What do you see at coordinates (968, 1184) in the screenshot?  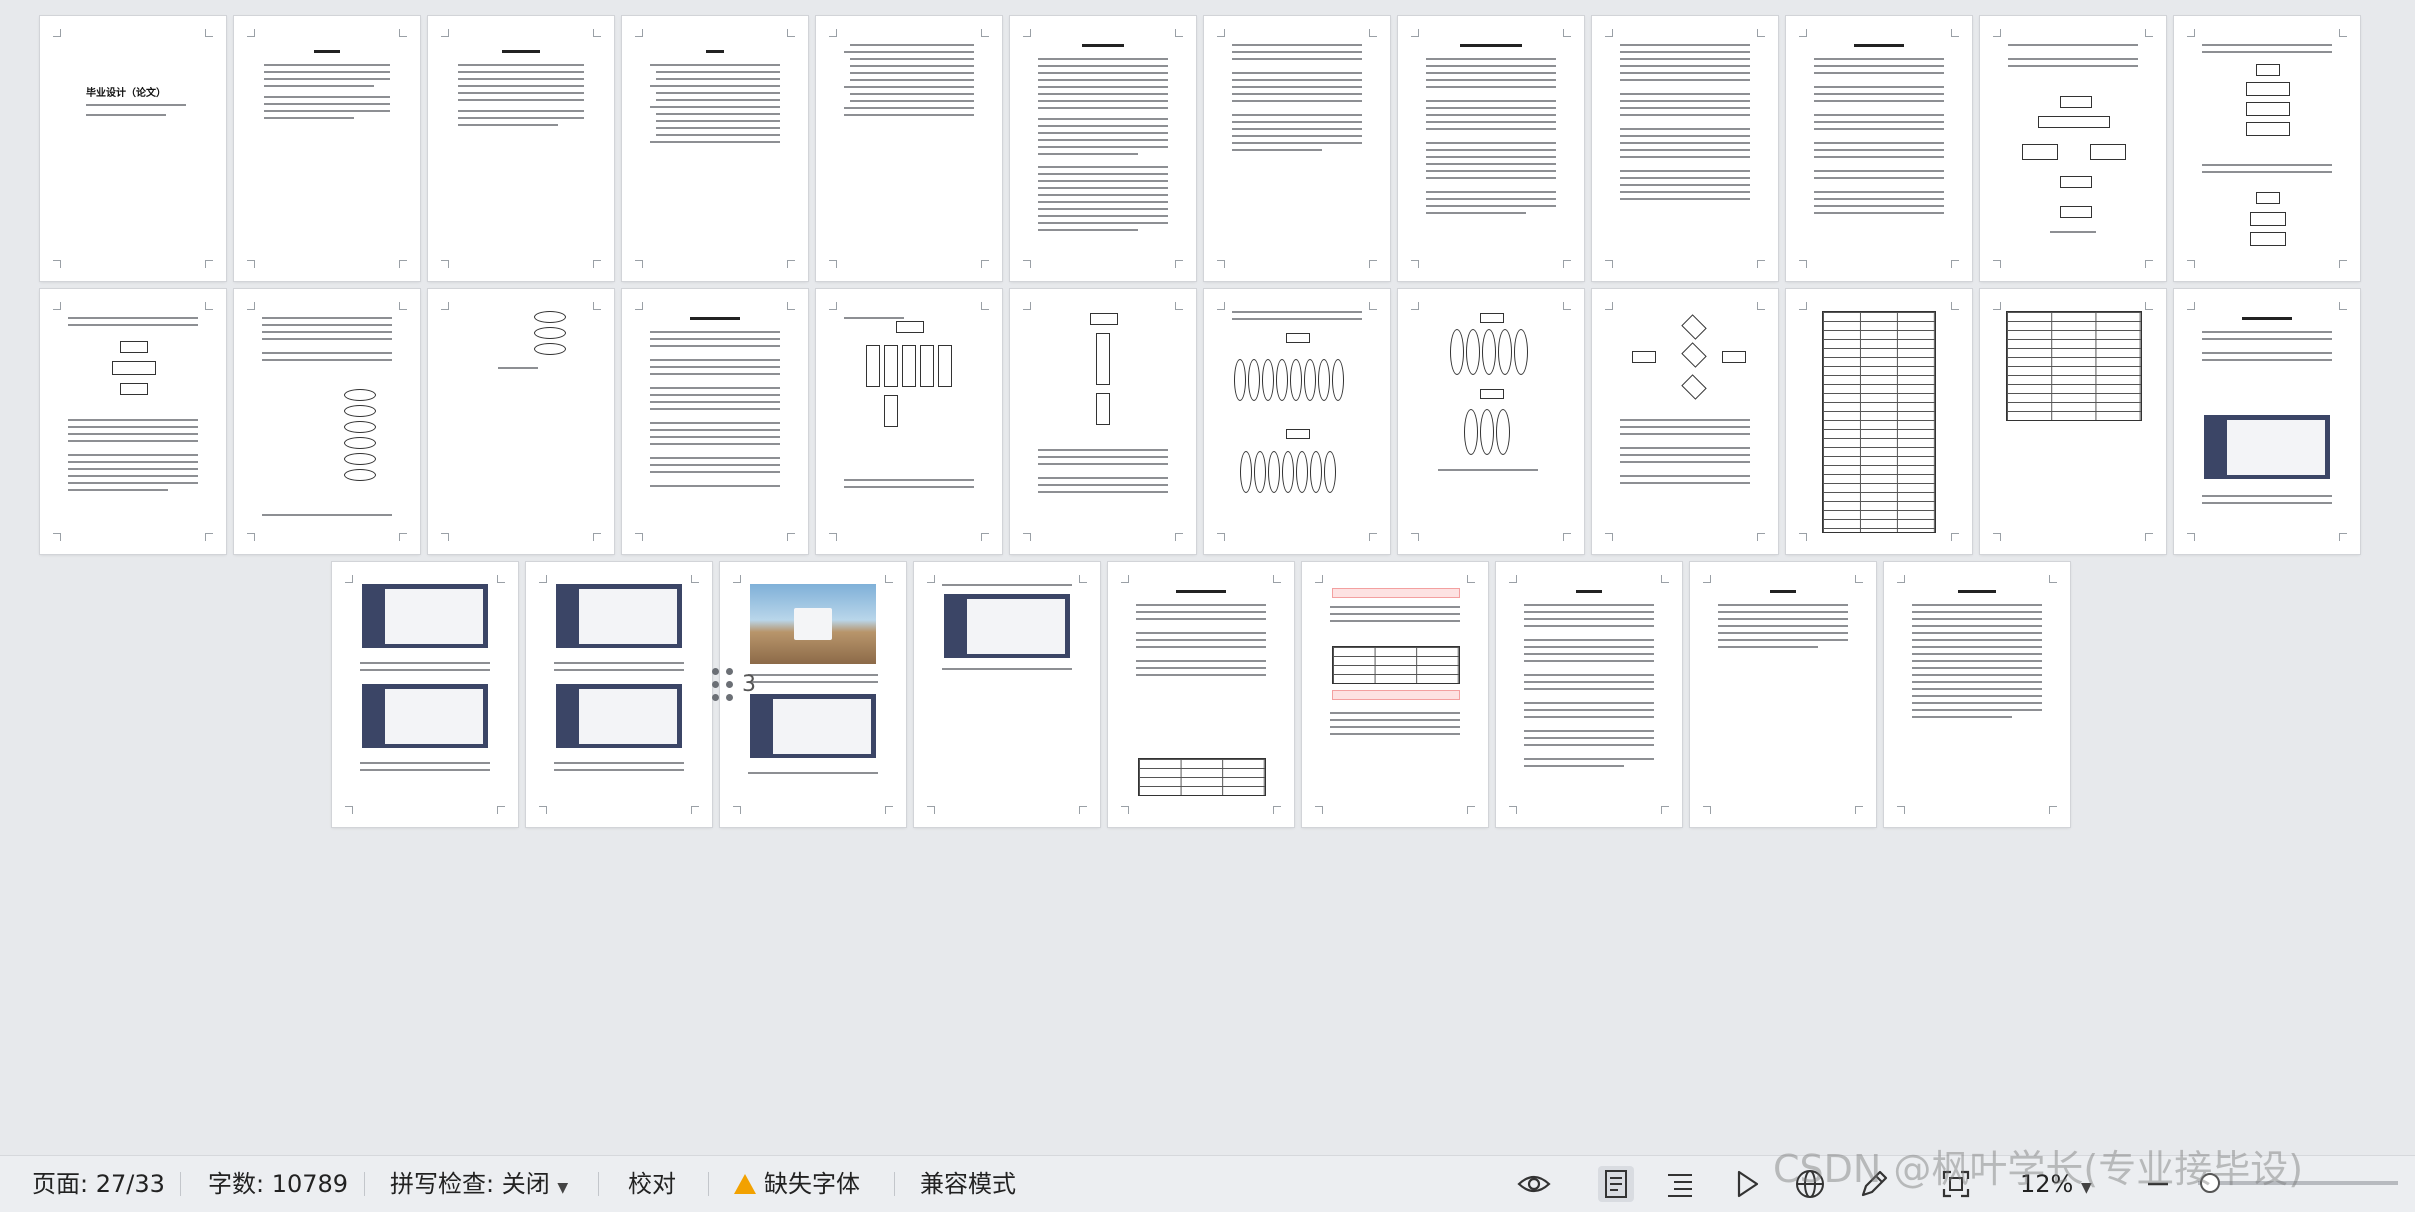 I see `compat-mode-label: 兼容模式` at bounding box center [968, 1184].